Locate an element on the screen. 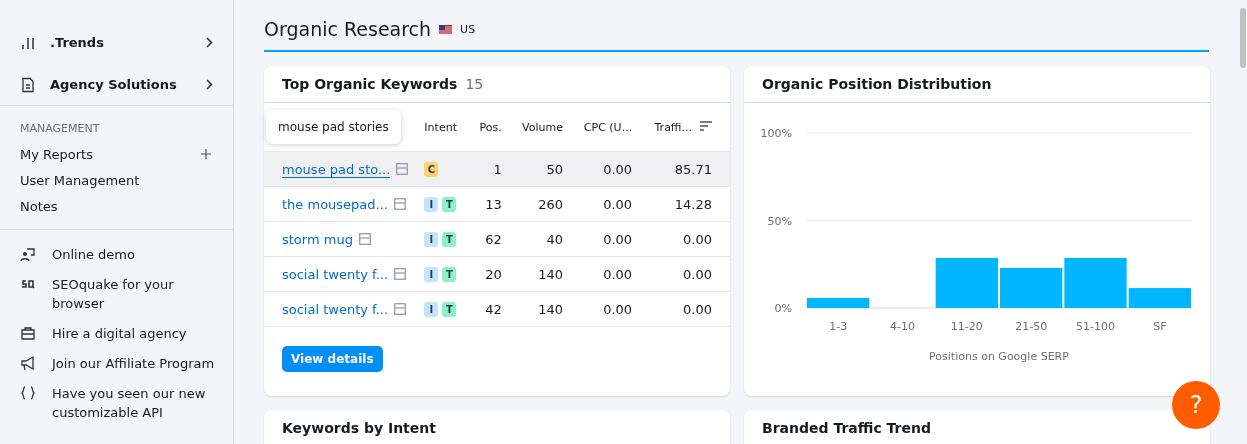 Image resolution: width=1247 pixels, height=444 pixels. sidebar-link: Notes is located at coordinates (116, 206).